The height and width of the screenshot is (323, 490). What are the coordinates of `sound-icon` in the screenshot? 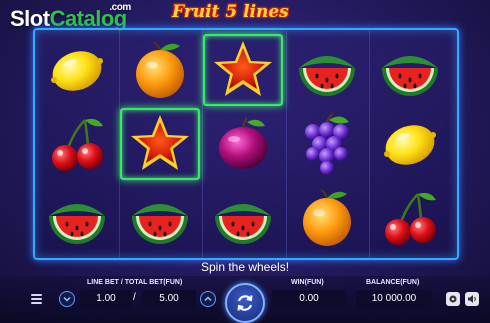 It's located at (472, 299).